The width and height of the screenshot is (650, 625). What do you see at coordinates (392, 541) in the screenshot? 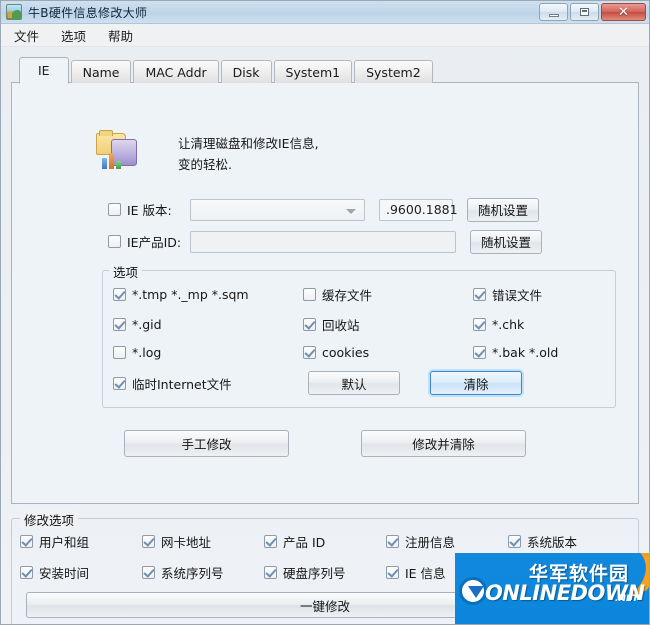
I see `modify-option-registration-info-checkbox` at bounding box center [392, 541].